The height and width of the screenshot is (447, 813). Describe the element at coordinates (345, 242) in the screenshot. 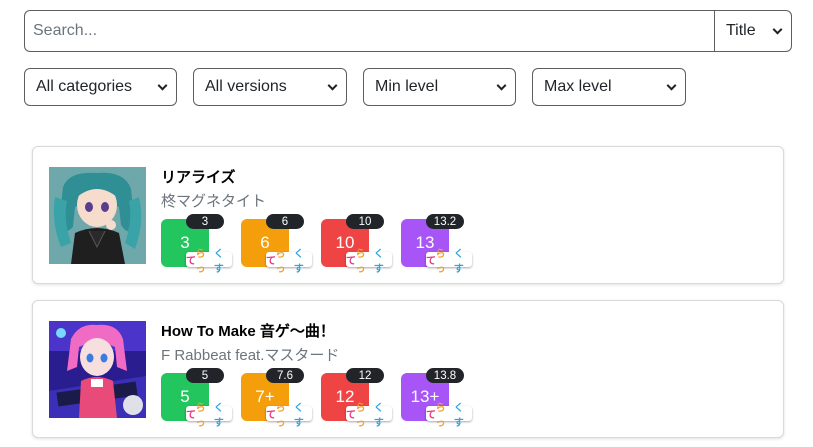

I see `difficulty-level: 10` at that location.